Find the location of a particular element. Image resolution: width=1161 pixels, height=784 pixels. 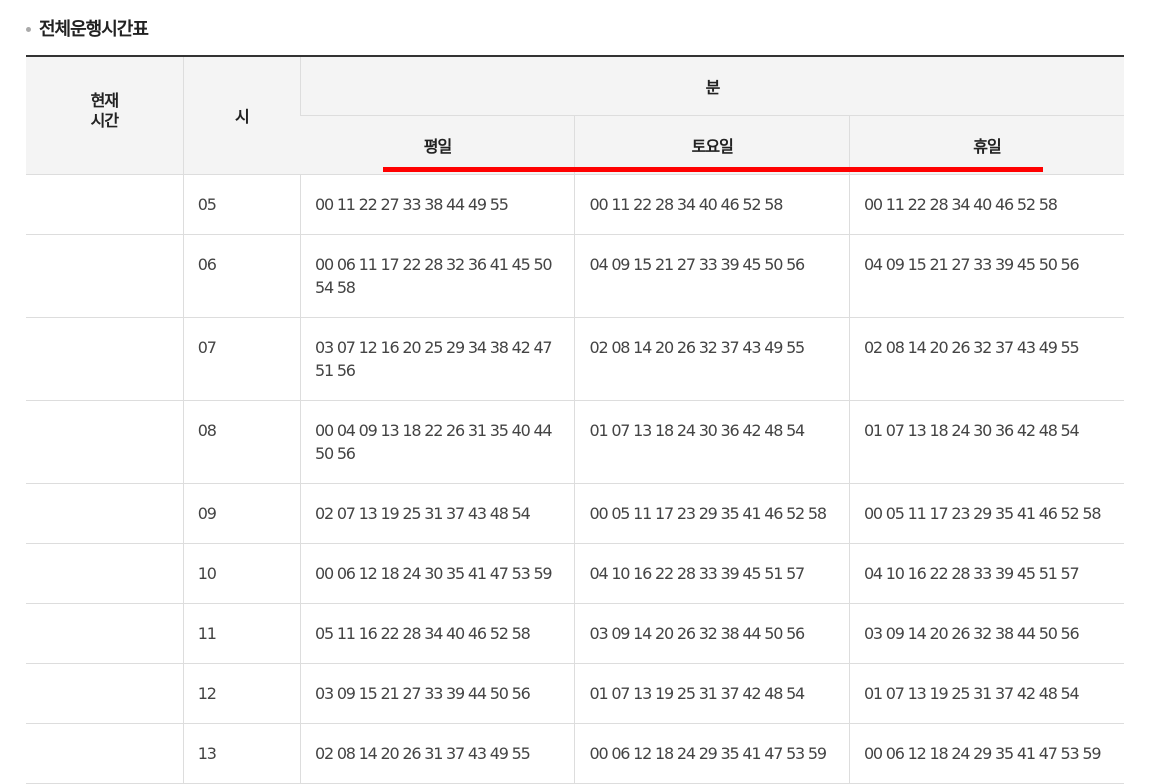

header-minute: 분 is located at coordinates (711, 86).